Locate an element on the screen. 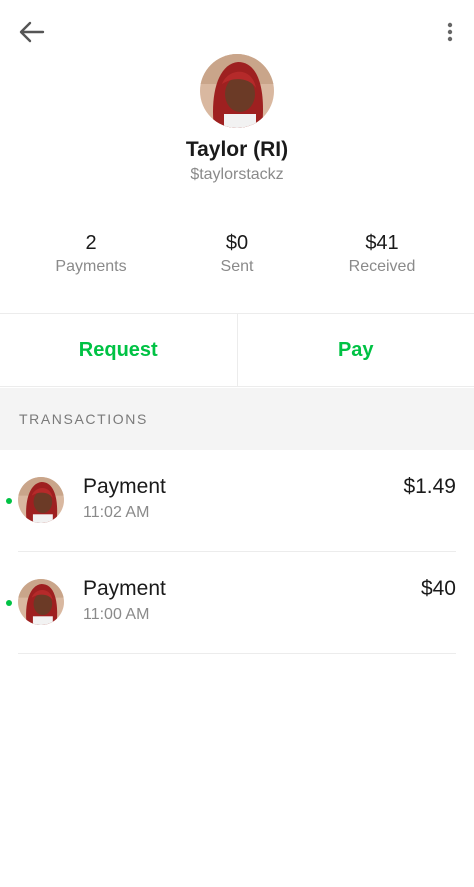  stat-sent: $0 Sent is located at coordinates (237, 254).